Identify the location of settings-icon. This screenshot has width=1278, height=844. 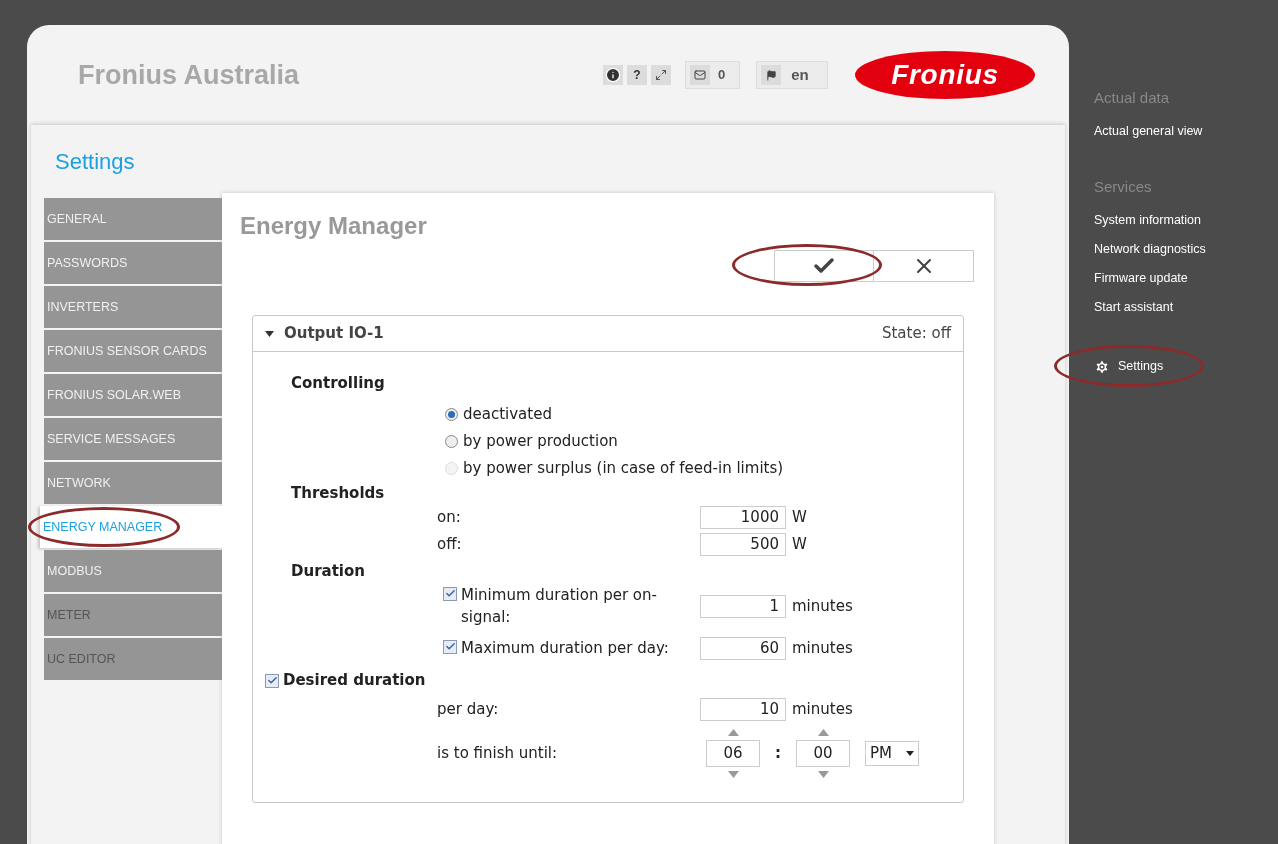
(1102, 366).